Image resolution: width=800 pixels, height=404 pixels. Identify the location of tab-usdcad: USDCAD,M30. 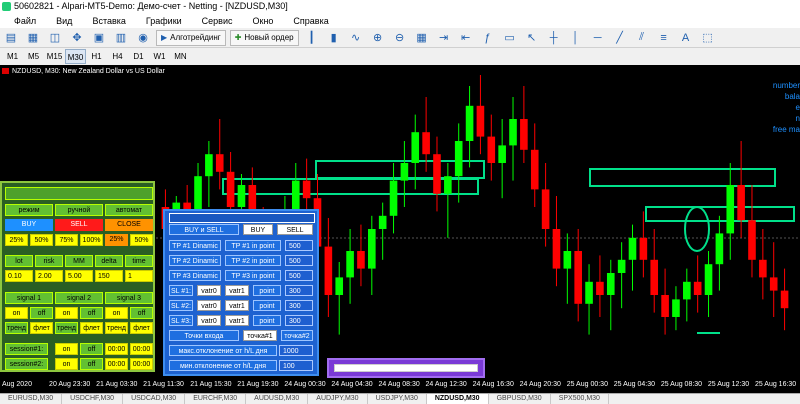
(154, 399).